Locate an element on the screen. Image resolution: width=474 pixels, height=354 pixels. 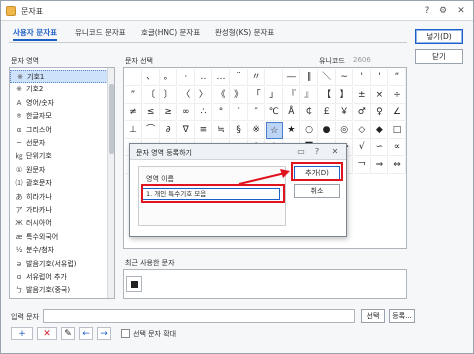
input-chars-field is located at coordinates (199, 316).